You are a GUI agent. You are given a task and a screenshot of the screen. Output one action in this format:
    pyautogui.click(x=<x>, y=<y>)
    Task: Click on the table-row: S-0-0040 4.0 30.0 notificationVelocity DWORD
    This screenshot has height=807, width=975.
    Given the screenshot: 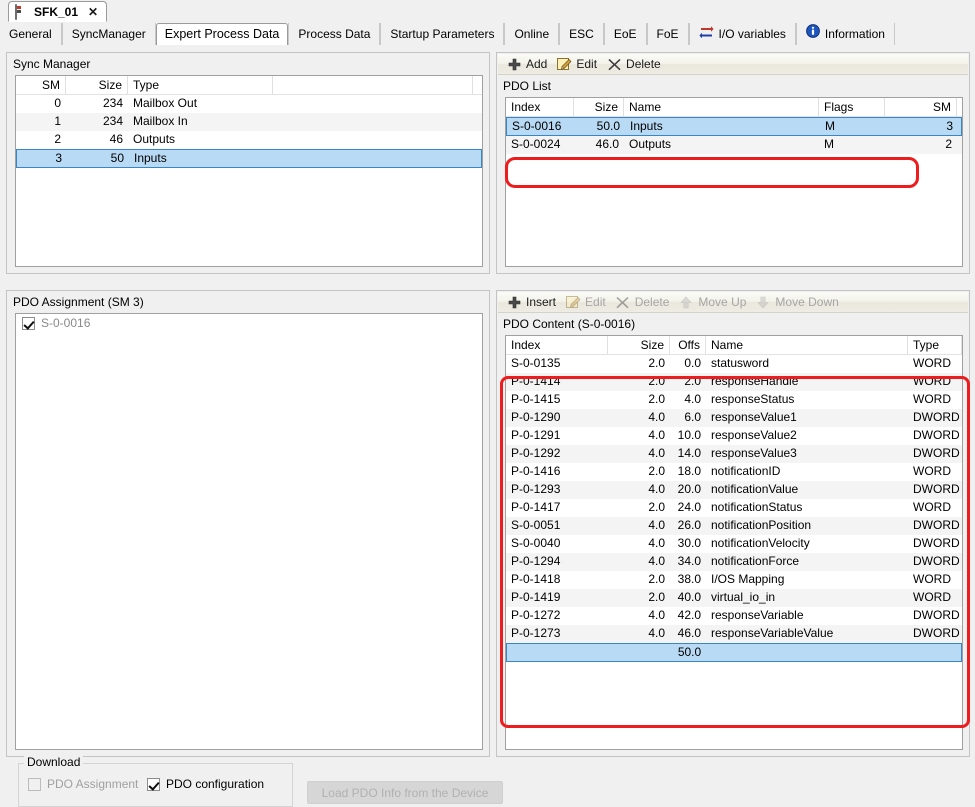 What is the action you would take?
    pyautogui.click(x=734, y=544)
    